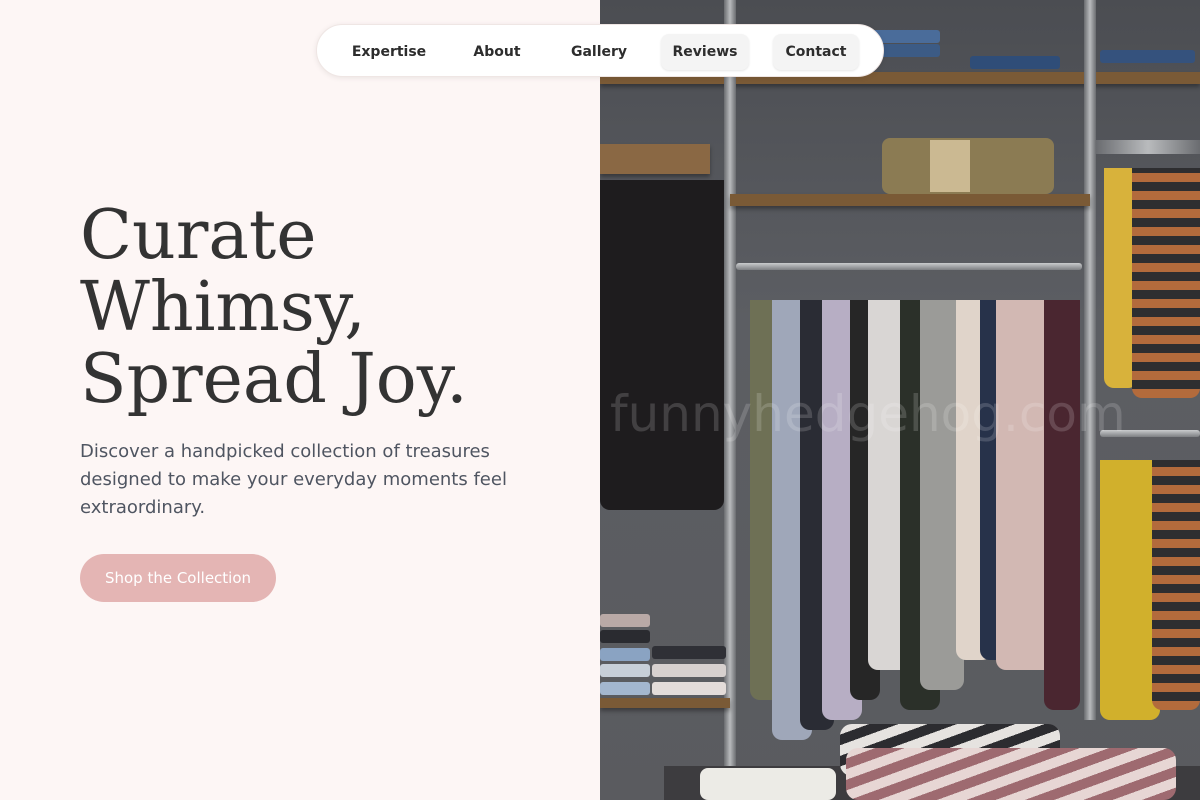  I want to click on photo-folded-white-print, so click(768, 784).